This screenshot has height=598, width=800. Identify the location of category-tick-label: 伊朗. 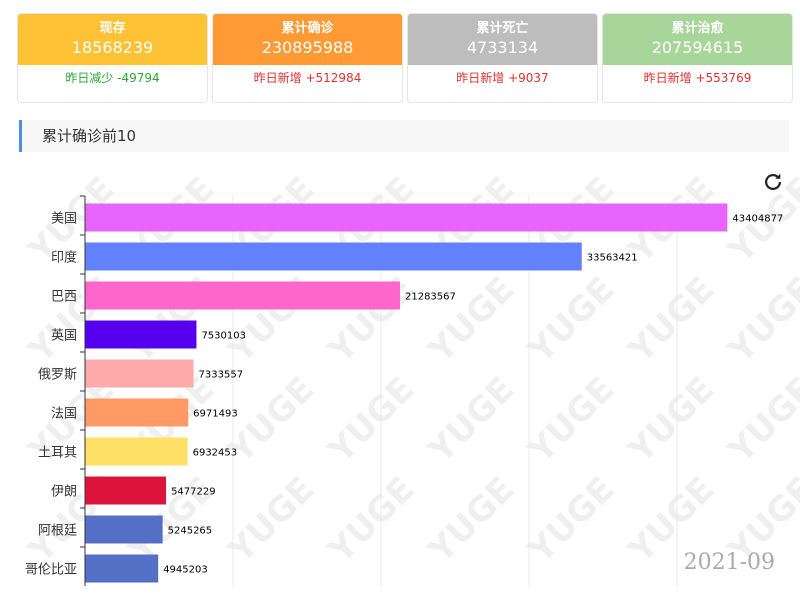
(64, 492).